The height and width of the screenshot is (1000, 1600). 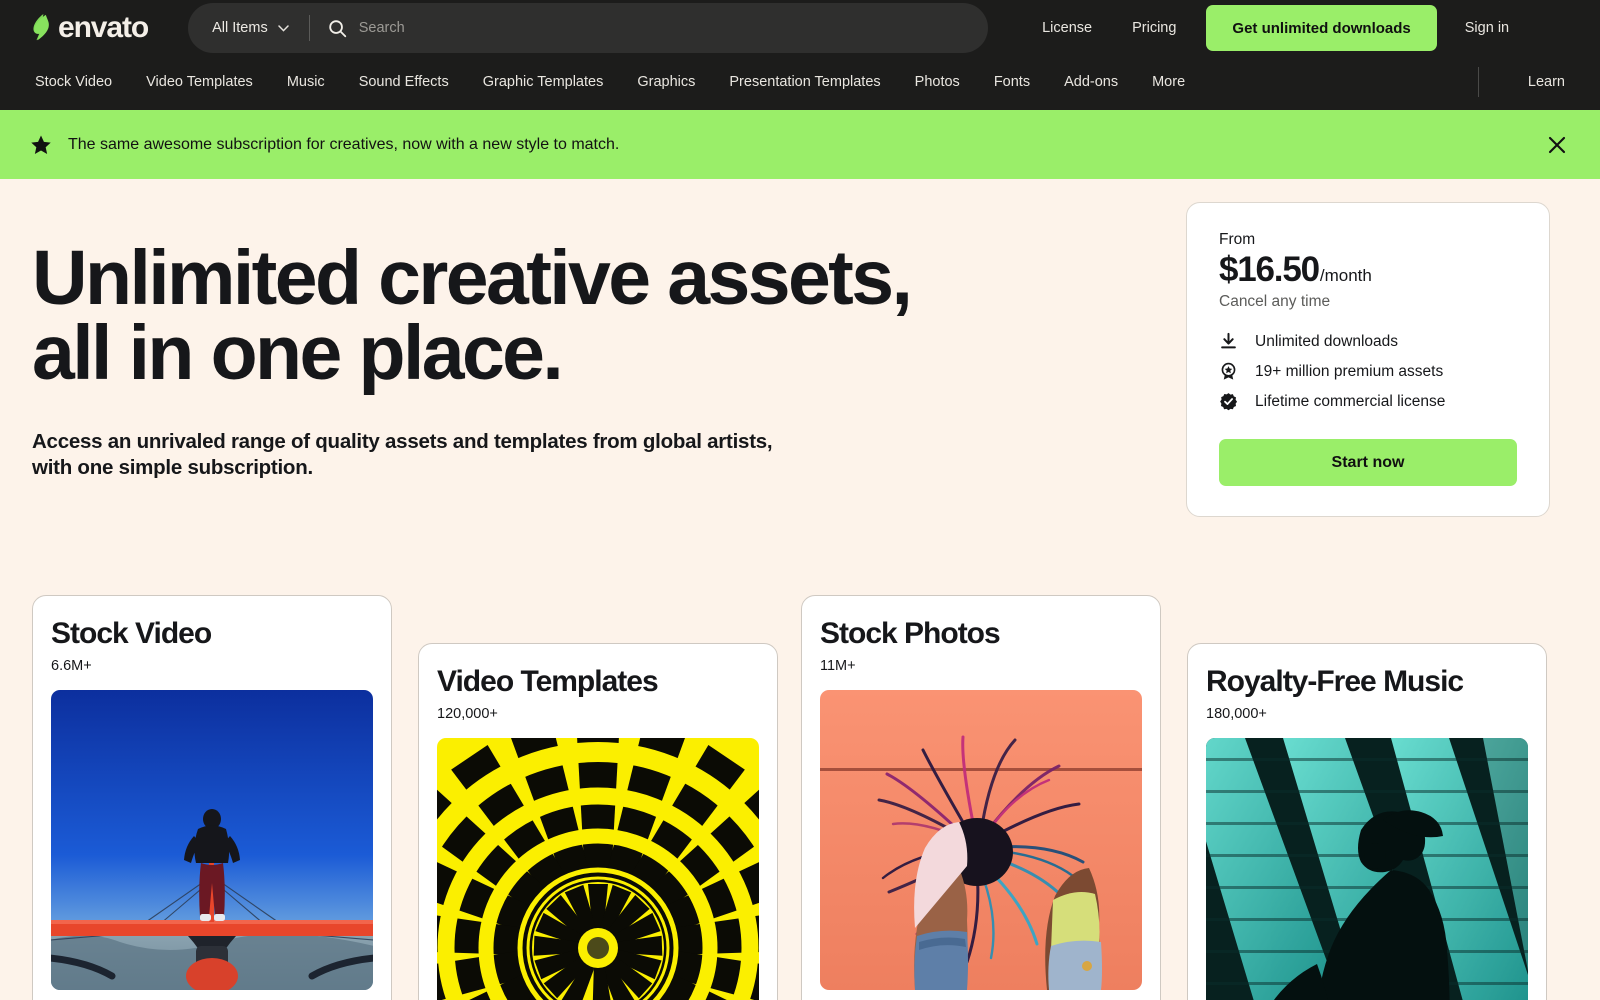 What do you see at coordinates (309, 28) in the screenshot?
I see `search-divider` at bounding box center [309, 28].